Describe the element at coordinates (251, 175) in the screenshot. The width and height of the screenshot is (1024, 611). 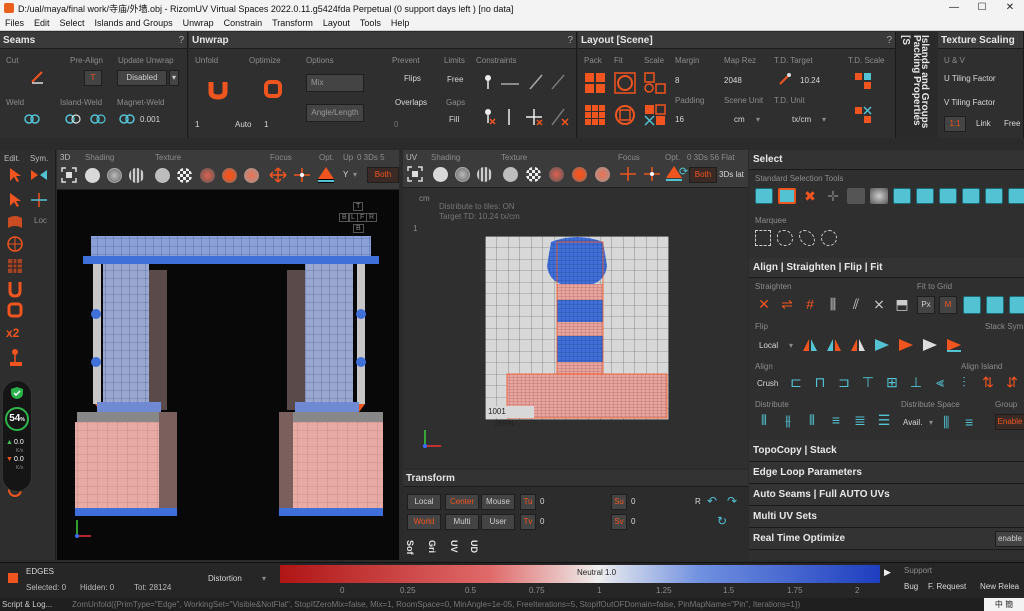
I see `texture-islands-icon` at that location.